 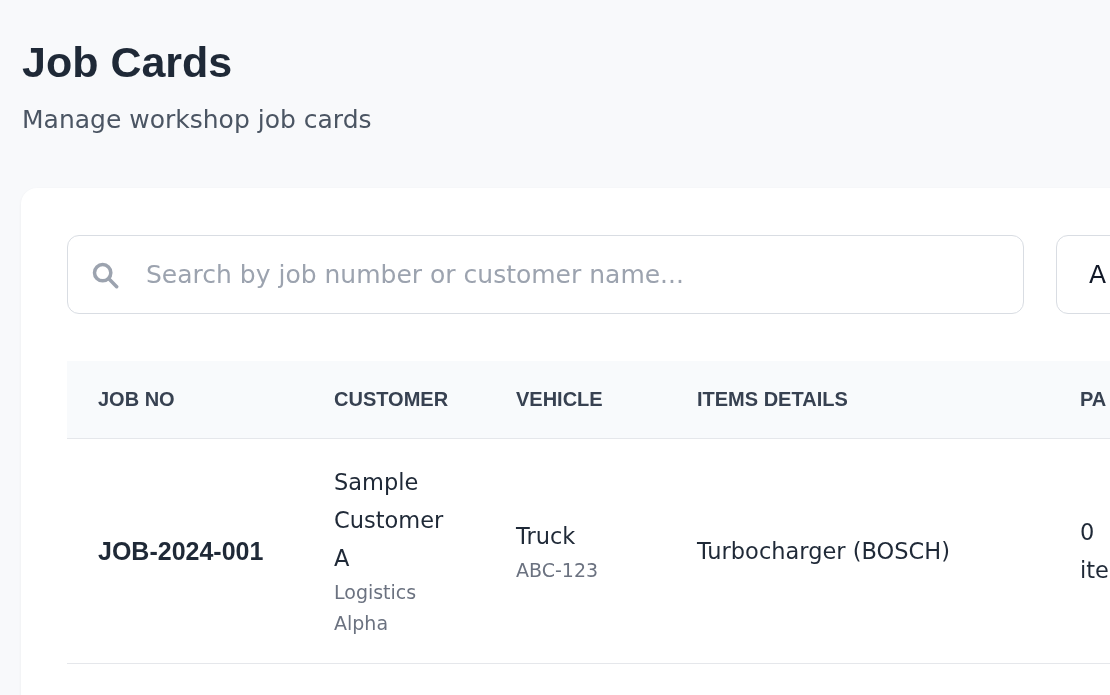 I want to click on items-details: Turbocharger (BOSCH), so click(x=823, y=551).